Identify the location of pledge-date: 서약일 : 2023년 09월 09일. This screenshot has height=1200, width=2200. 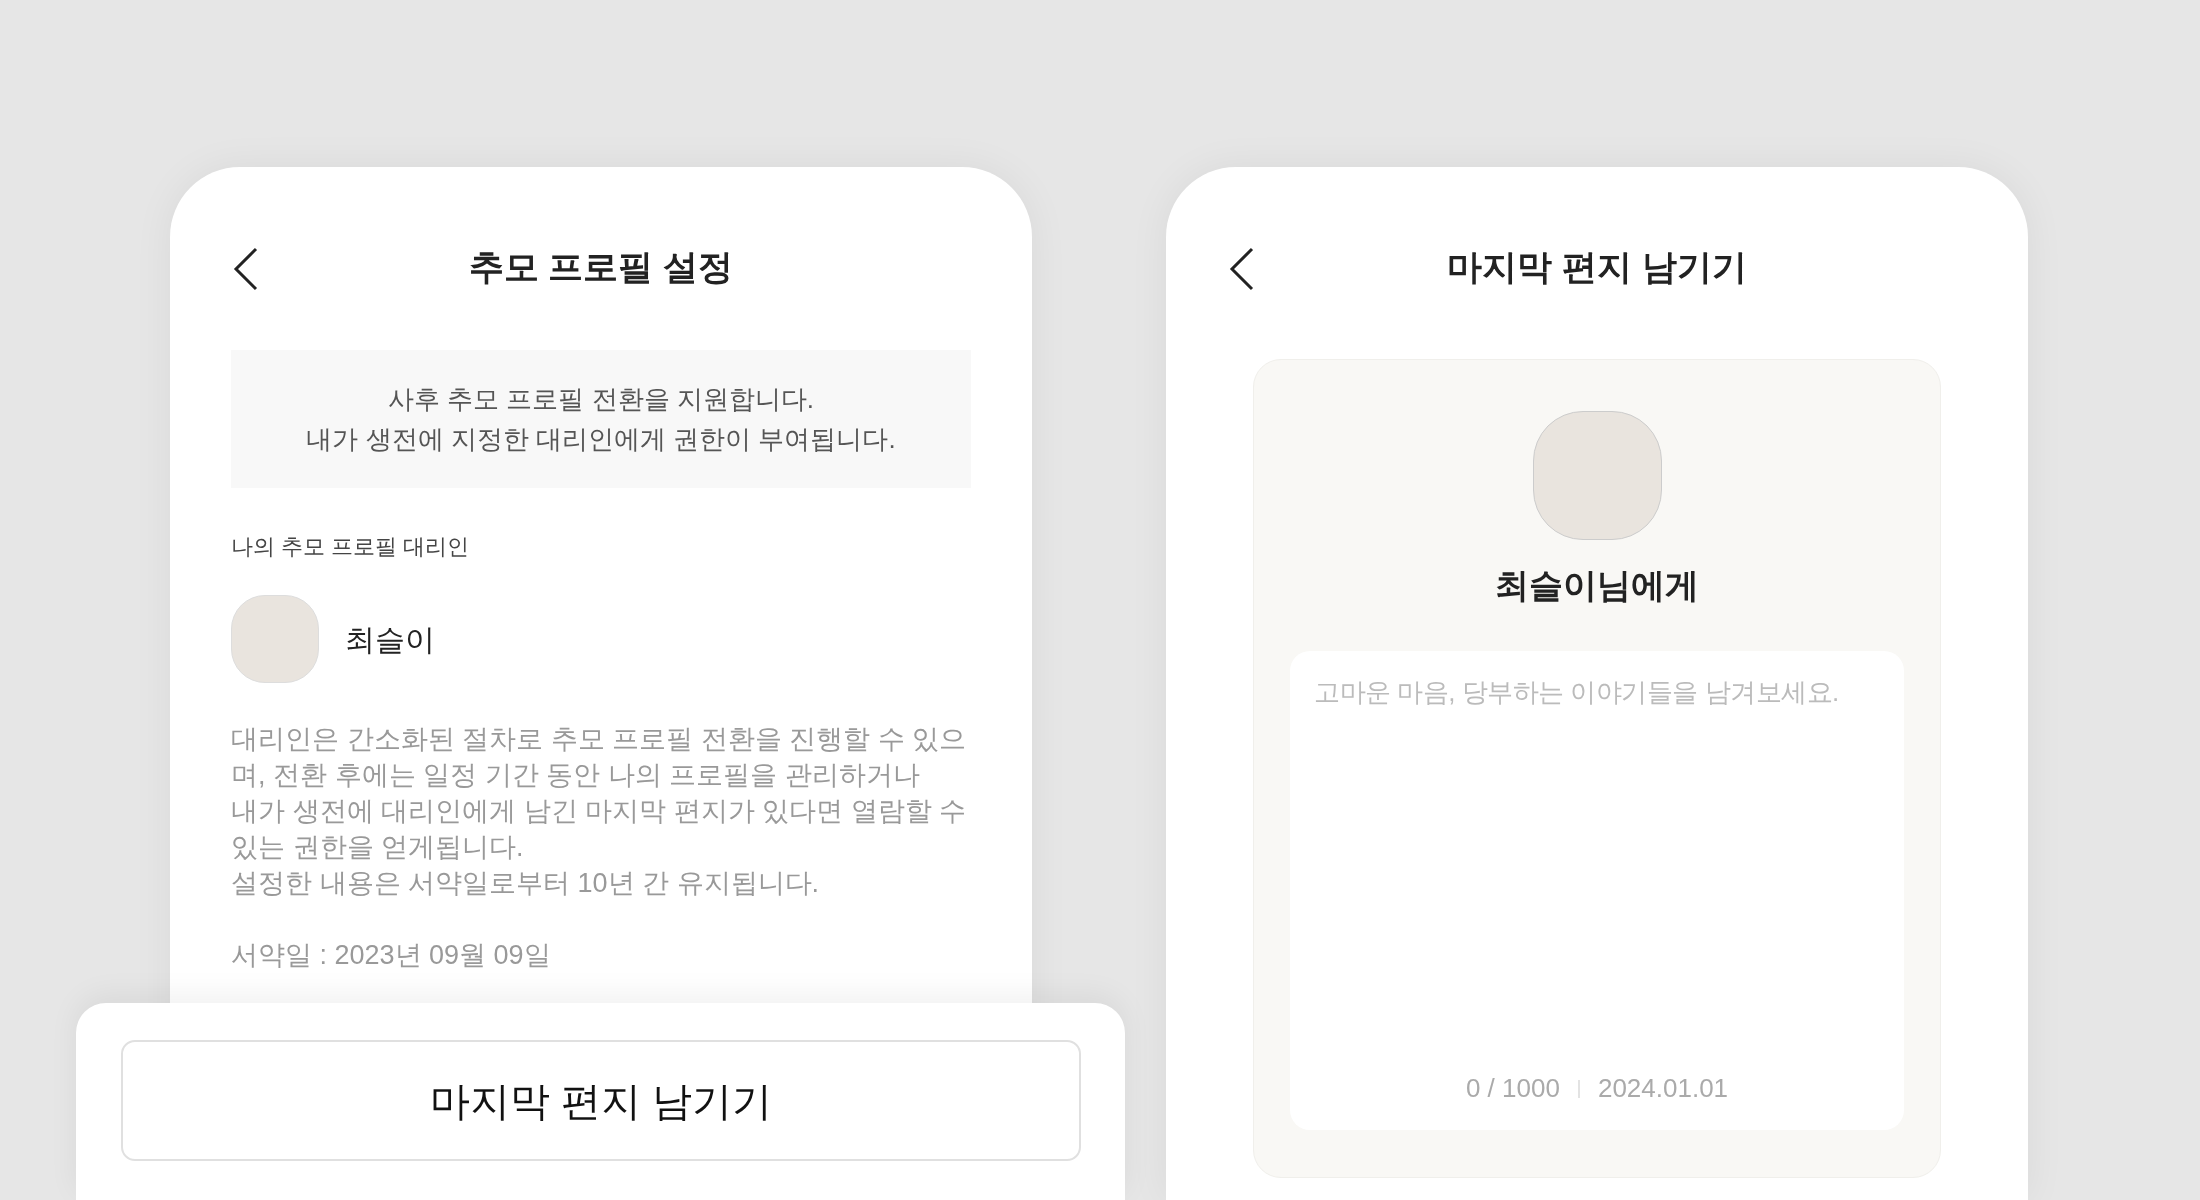
(391, 955).